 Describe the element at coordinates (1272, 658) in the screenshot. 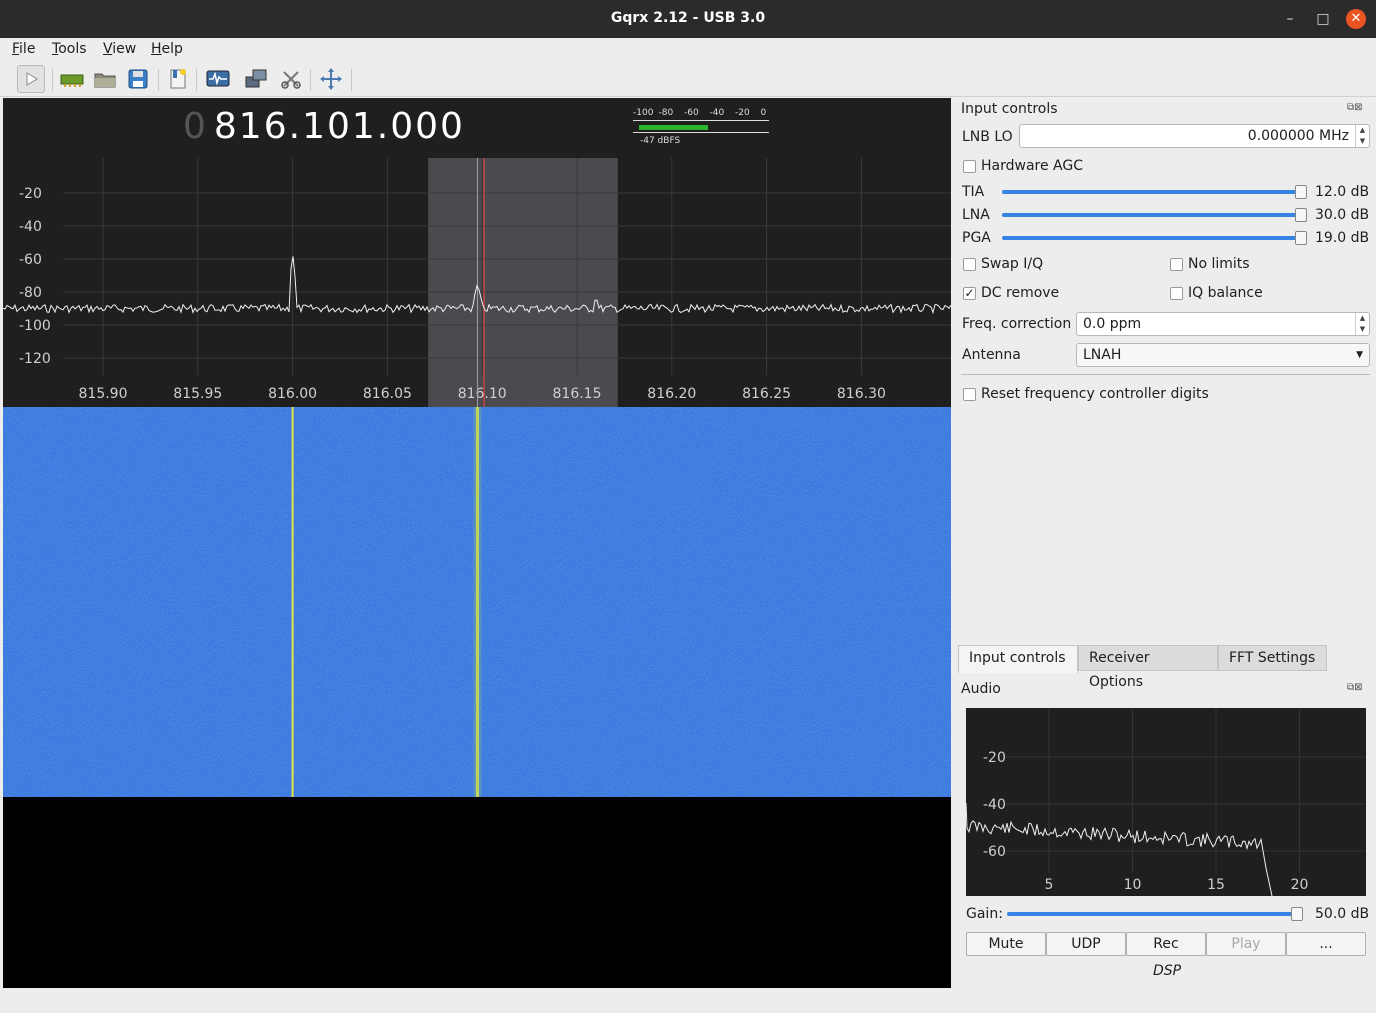

I see `tab-fft-settings: FFT Settings` at that location.